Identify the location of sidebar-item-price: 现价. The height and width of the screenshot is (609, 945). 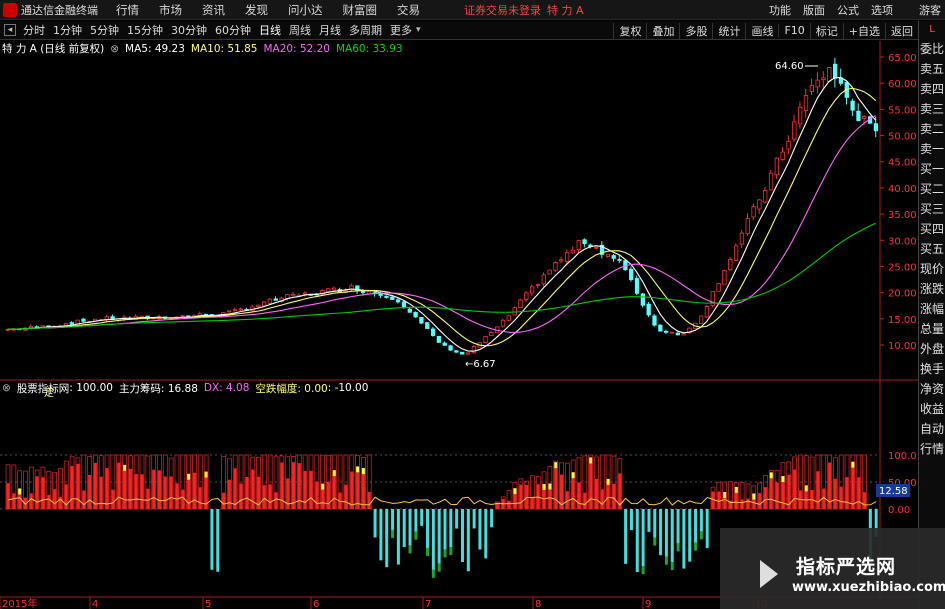
(932, 269).